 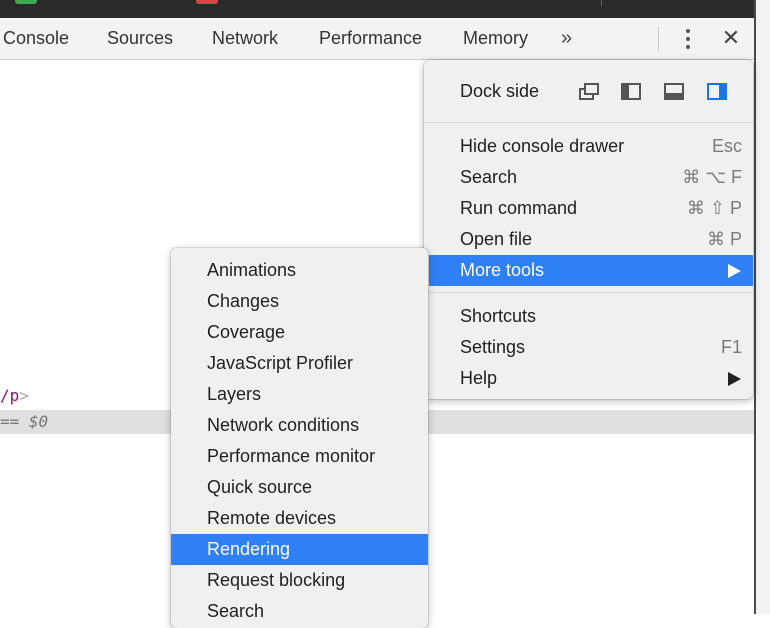 What do you see at coordinates (299, 332) in the screenshot?
I see `submenu-item-coverage: Coverage` at bounding box center [299, 332].